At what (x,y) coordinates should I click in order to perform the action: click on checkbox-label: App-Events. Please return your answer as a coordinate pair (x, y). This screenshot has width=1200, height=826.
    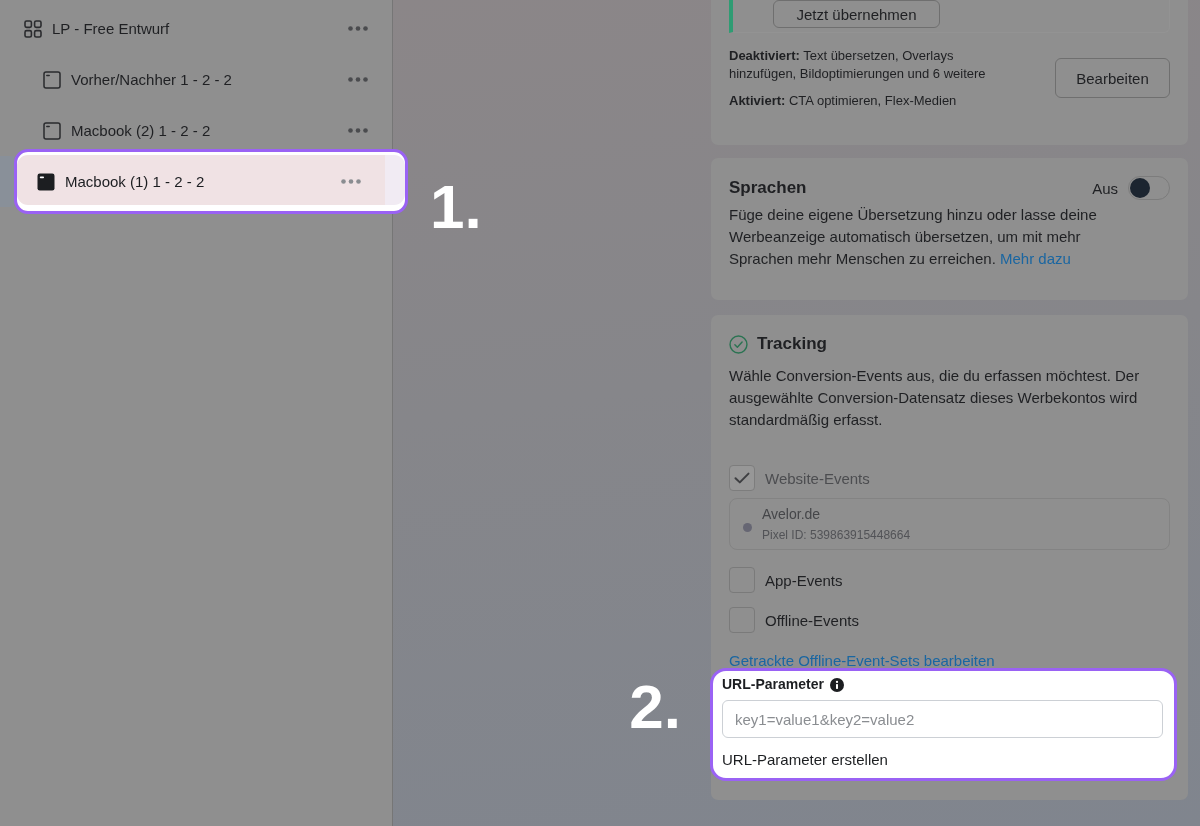
    Looking at the image, I should click on (804, 580).